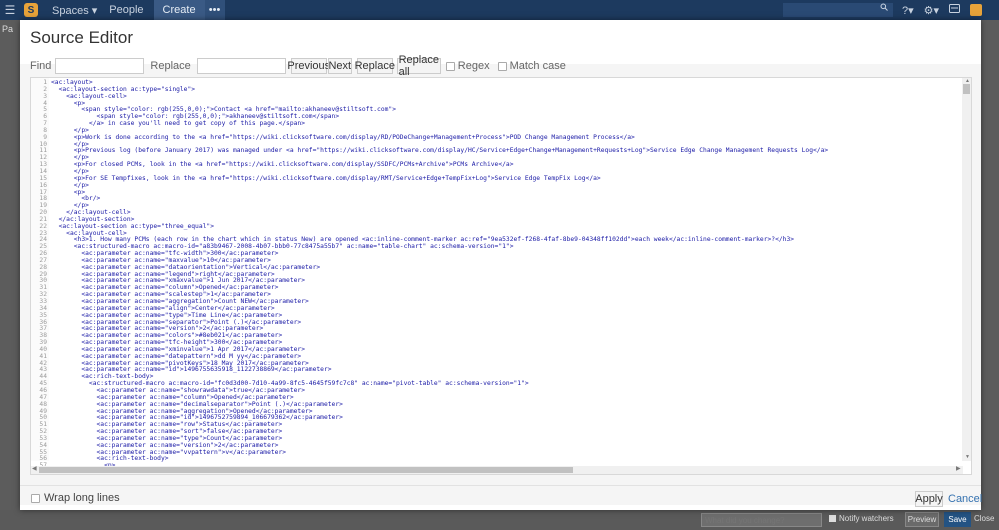  Describe the element at coordinates (450, 66) in the screenshot. I see `regex-checkbox` at that location.